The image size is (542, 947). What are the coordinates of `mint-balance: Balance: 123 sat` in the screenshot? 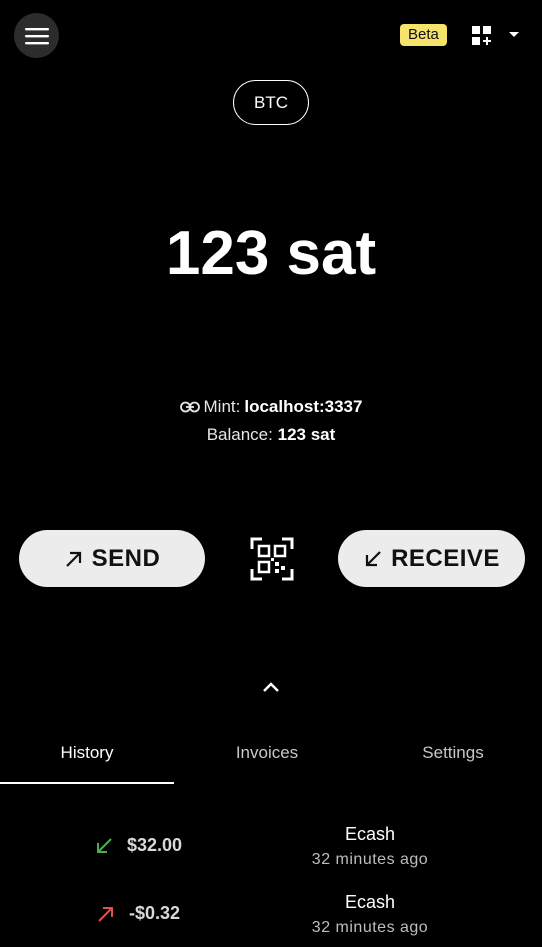 It's located at (271, 435).